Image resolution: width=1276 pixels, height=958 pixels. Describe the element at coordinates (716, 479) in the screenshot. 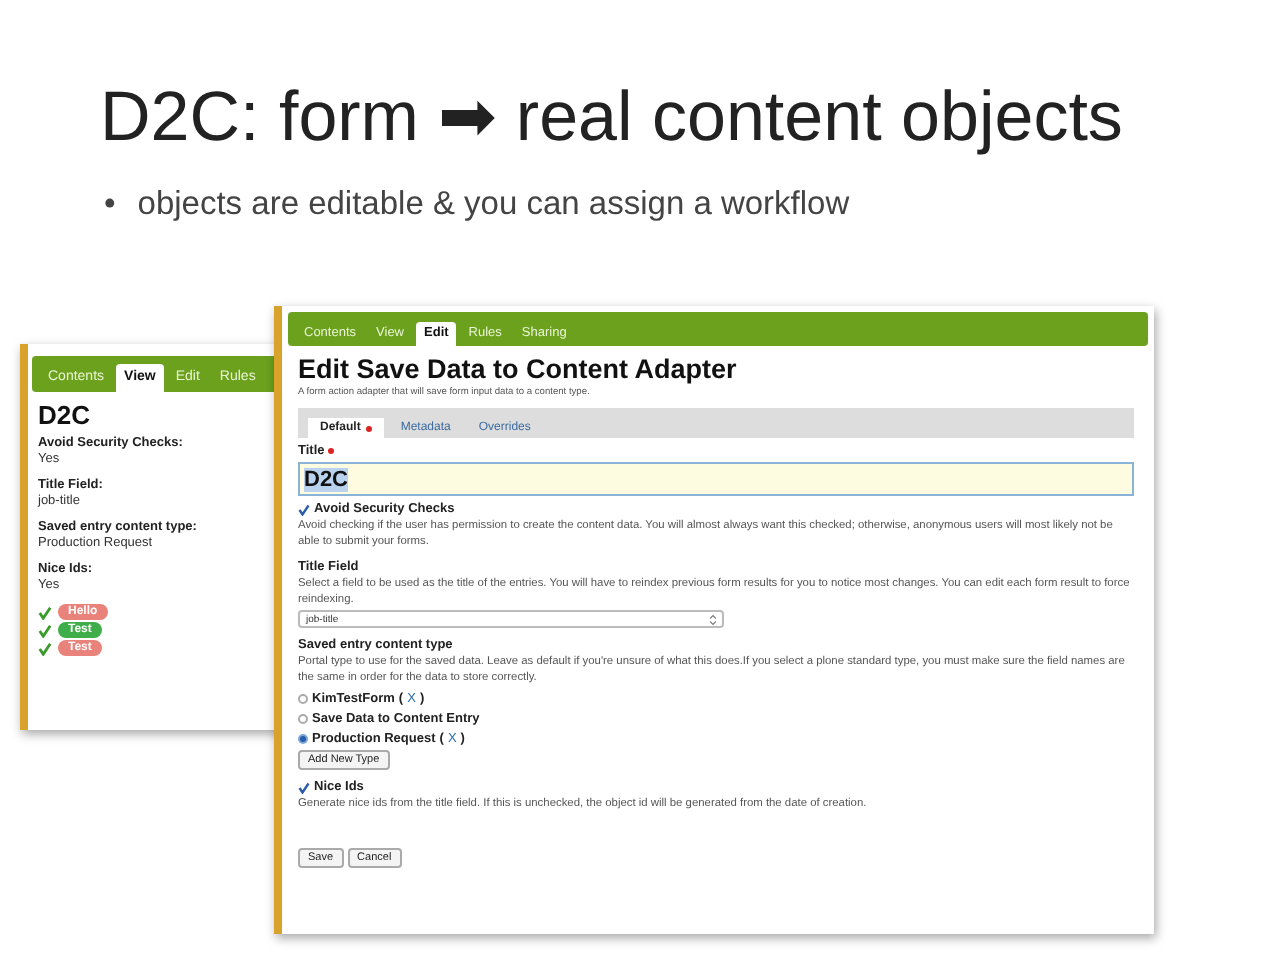

I see `title-field: D2C` at that location.